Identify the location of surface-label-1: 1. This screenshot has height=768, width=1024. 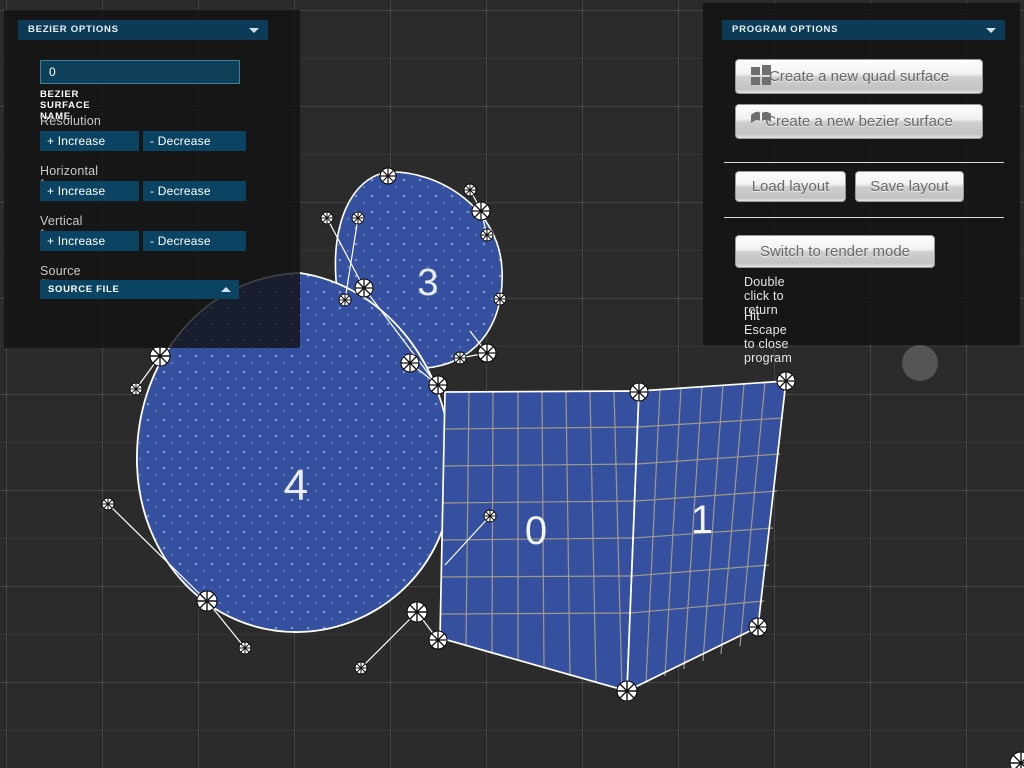
(702, 520).